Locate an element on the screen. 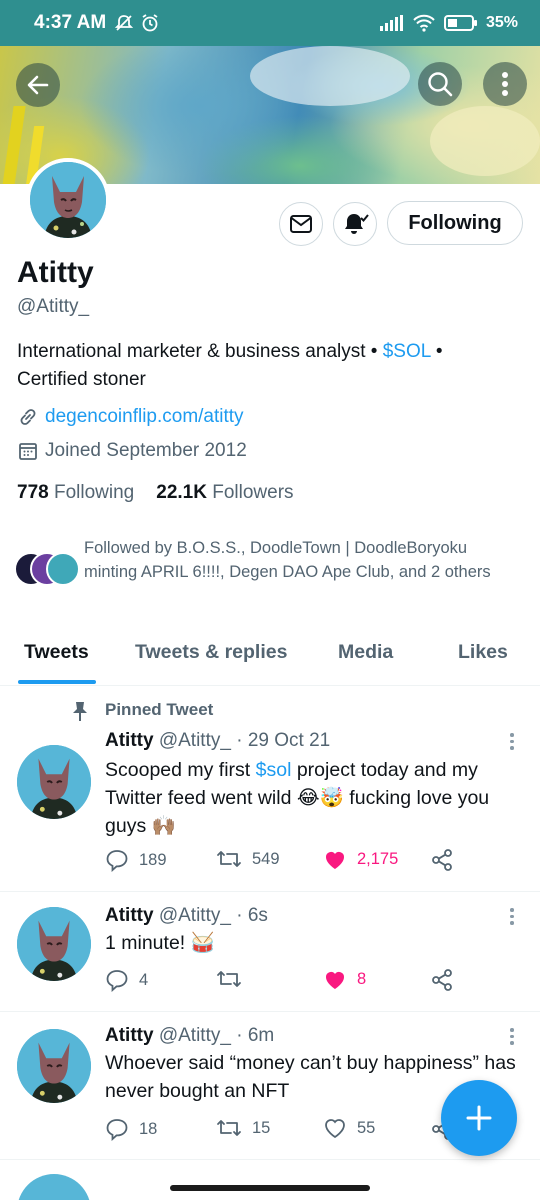 This screenshot has height=1200, width=540. notifications-button is located at coordinates (355, 224).